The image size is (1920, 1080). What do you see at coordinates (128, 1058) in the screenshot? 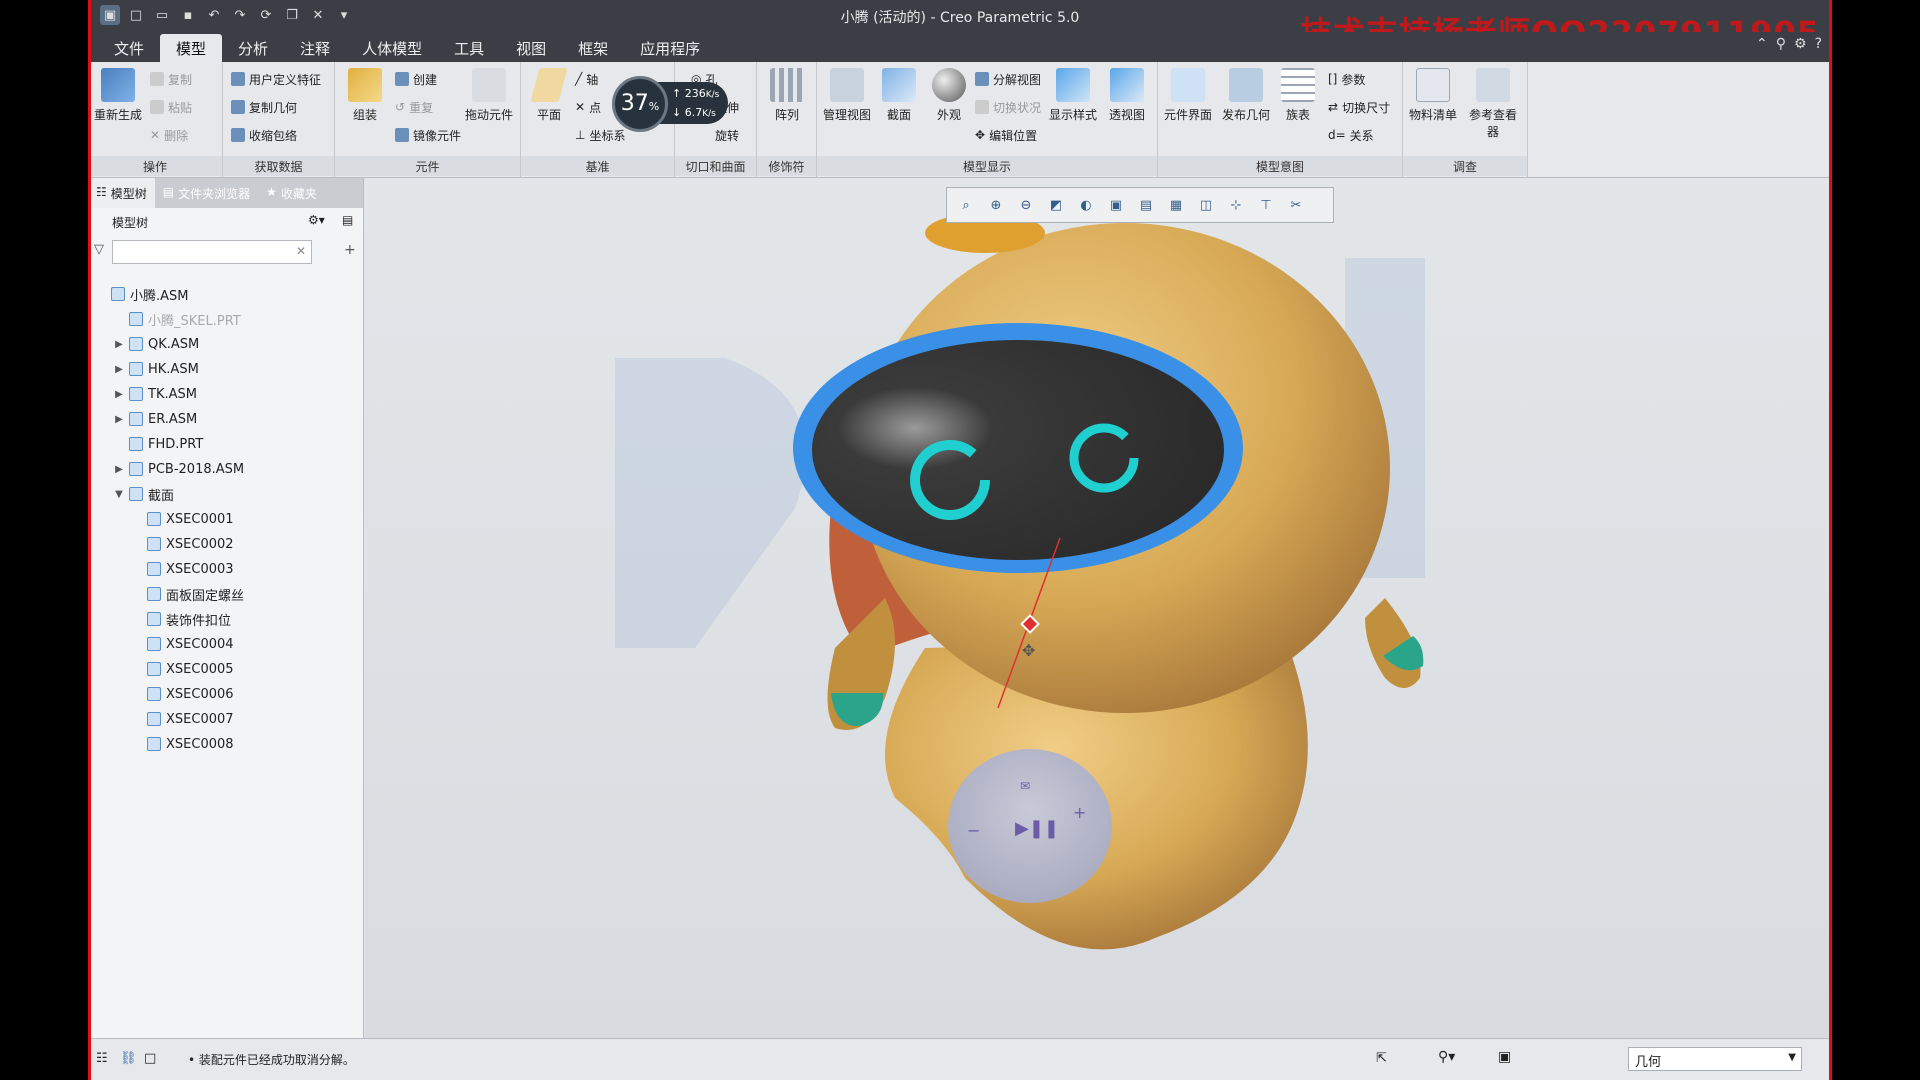
I see `status-icon-link: ⛓` at bounding box center [128, 1058].